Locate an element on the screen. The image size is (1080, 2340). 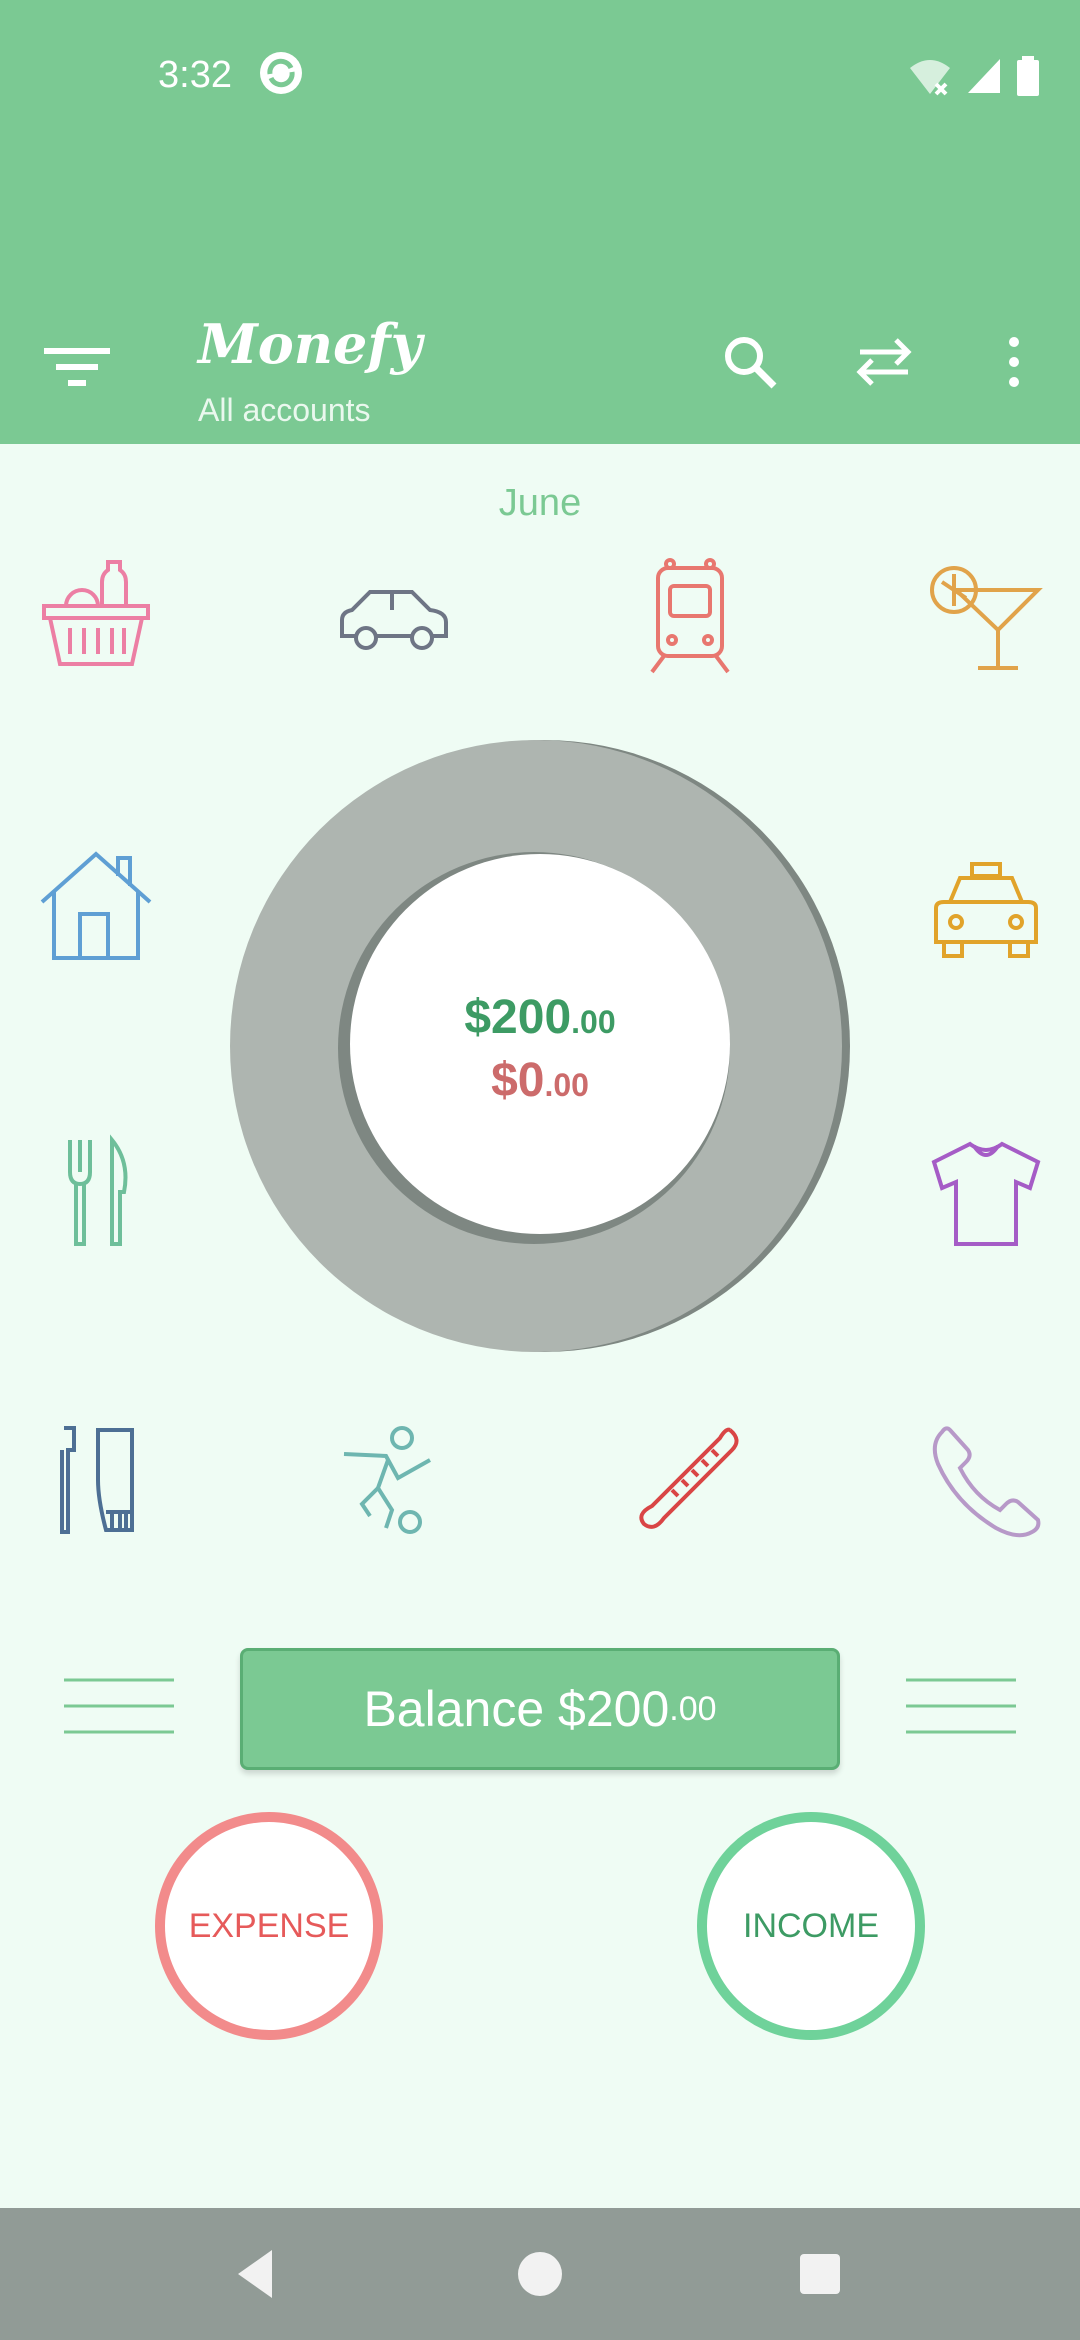
status-icons is located at coordinates (974, 76).